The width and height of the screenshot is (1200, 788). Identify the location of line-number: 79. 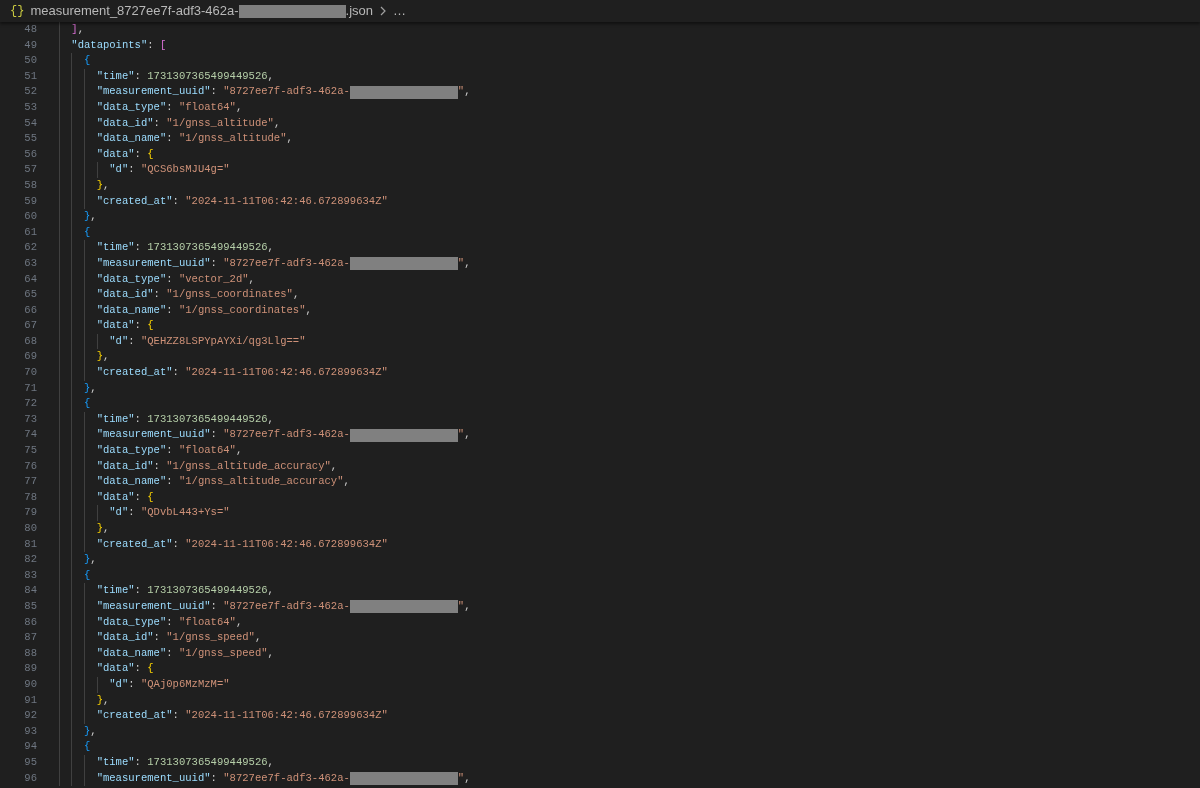
(30, 513).